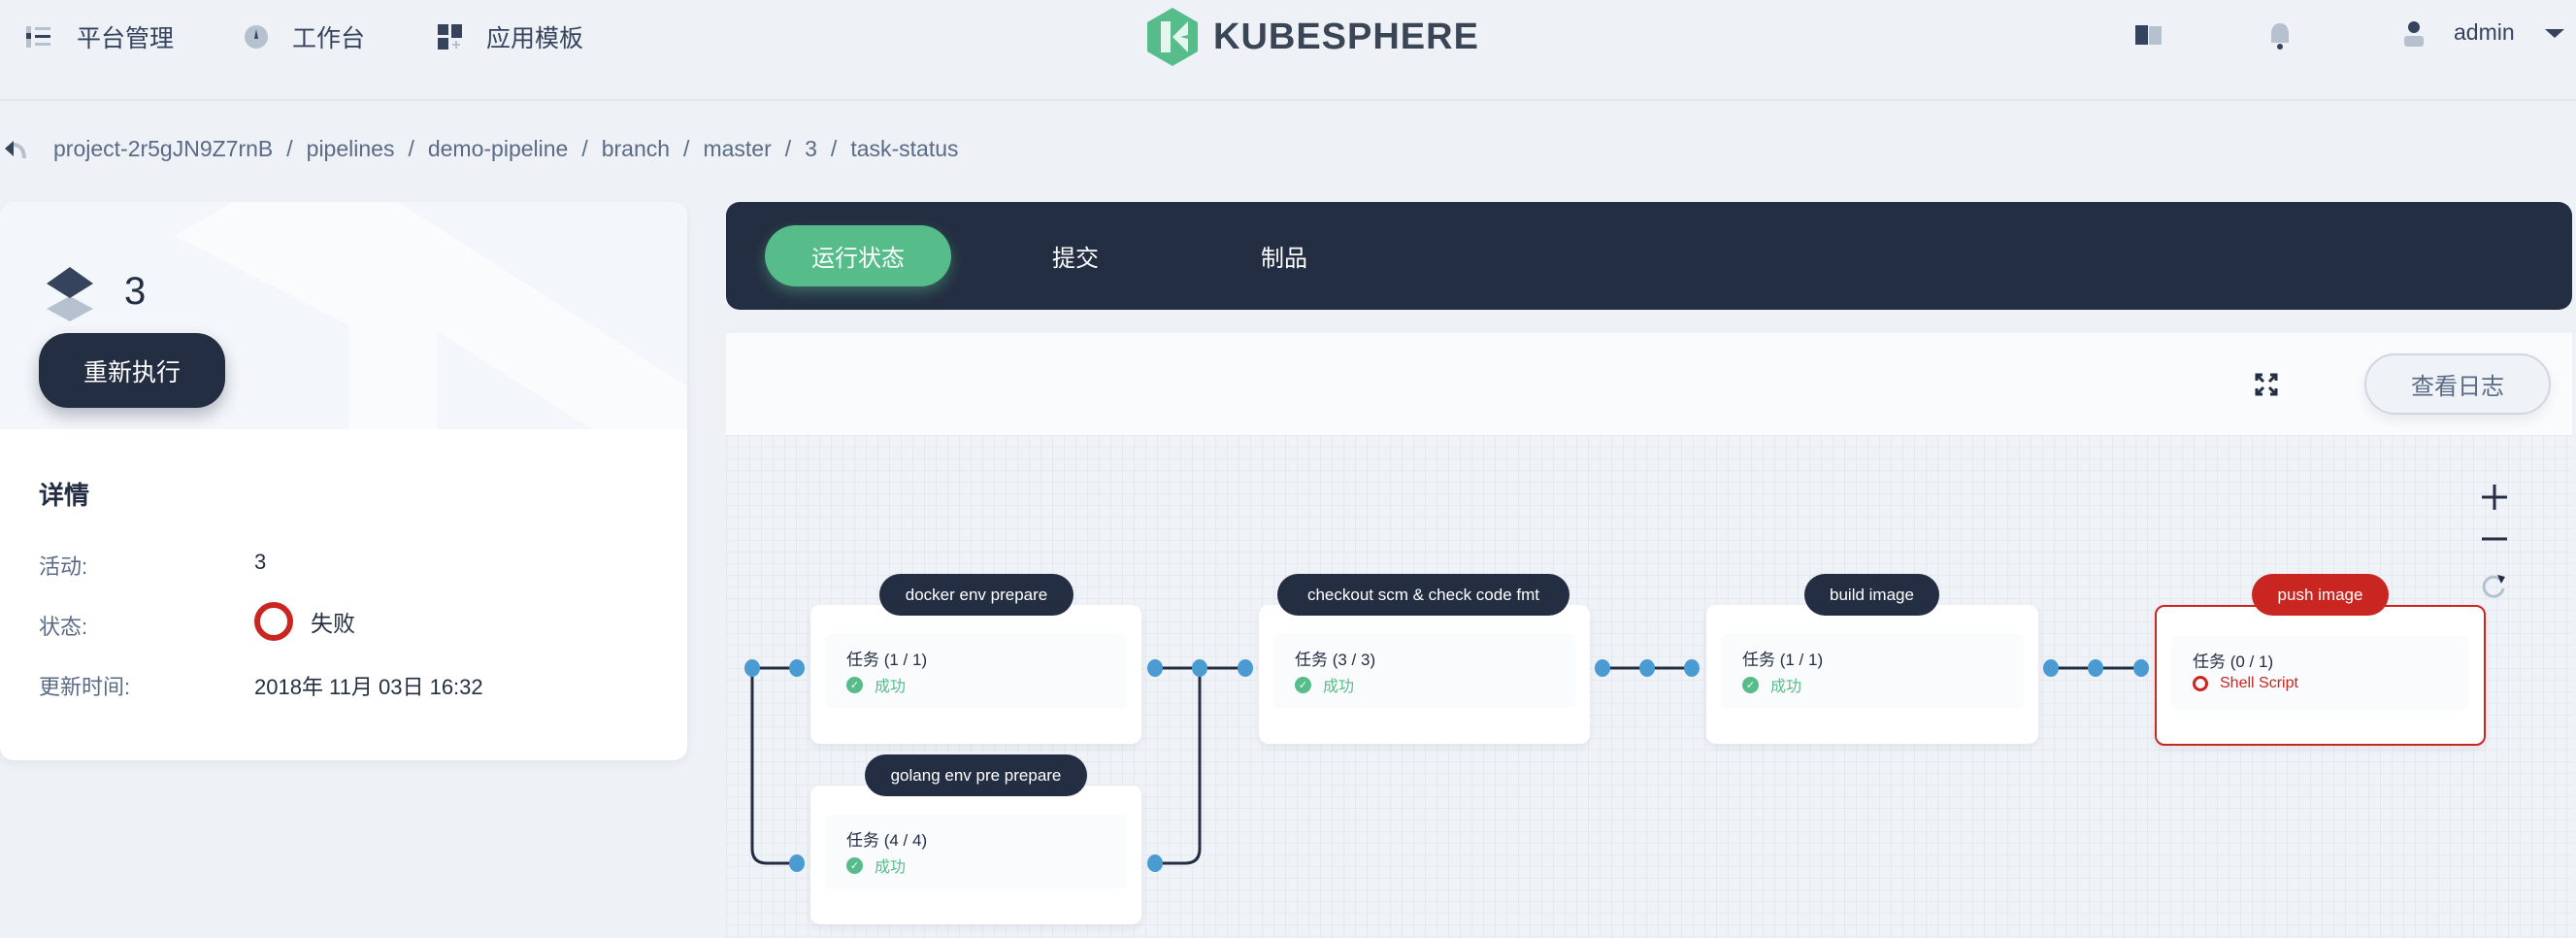  I want to click on task-status: Shell Script, so click(2245, 684).